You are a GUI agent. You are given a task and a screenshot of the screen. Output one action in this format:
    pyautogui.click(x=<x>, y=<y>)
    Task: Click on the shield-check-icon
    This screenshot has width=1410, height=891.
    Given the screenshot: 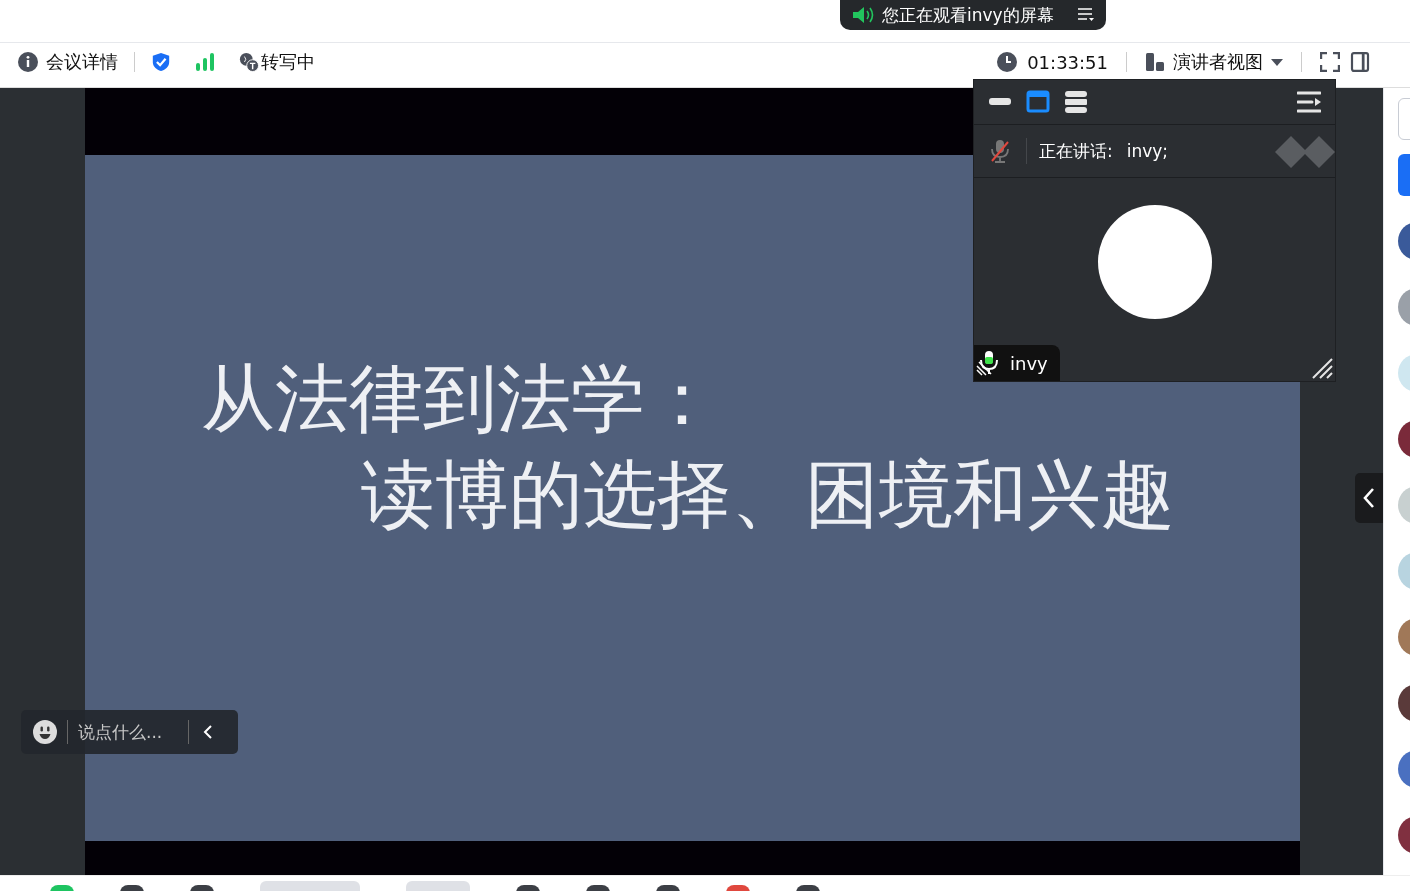 What is the action you would take?
    pyautogui.click(x=161, y=62)
    